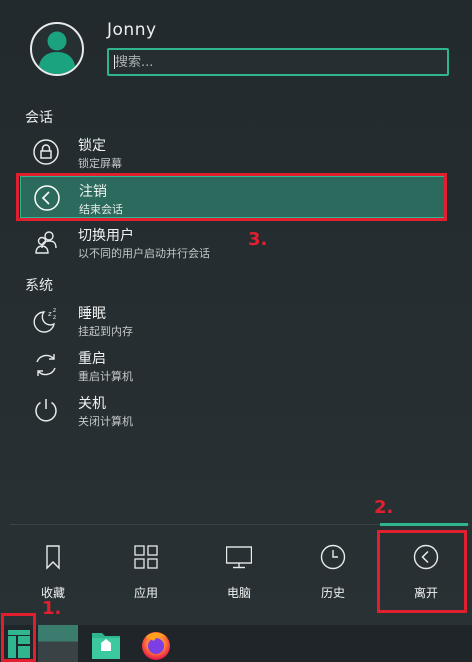 The width and height of the screenshot is (472, 662). Describe the element at coordinates (105, 331) in the screenshot. I see `item-subtitle: 挂起到内存` at that location.